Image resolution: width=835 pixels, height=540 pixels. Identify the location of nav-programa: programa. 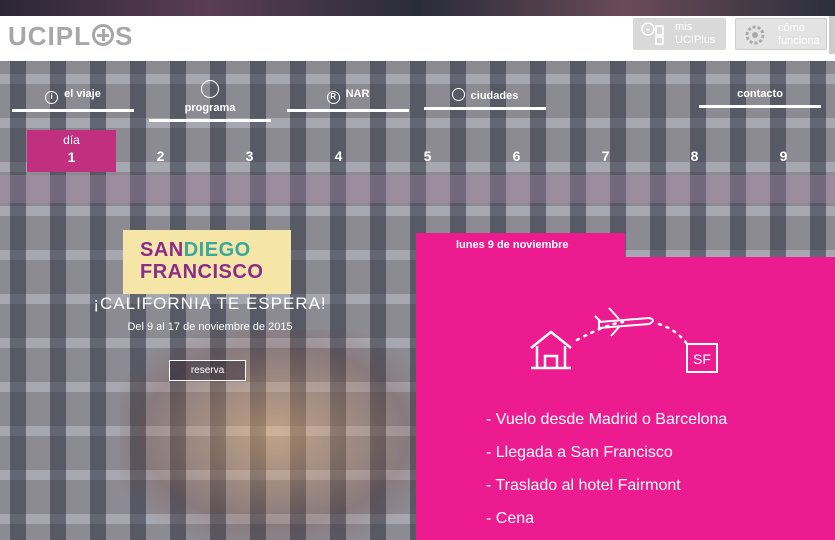
(210, 101).